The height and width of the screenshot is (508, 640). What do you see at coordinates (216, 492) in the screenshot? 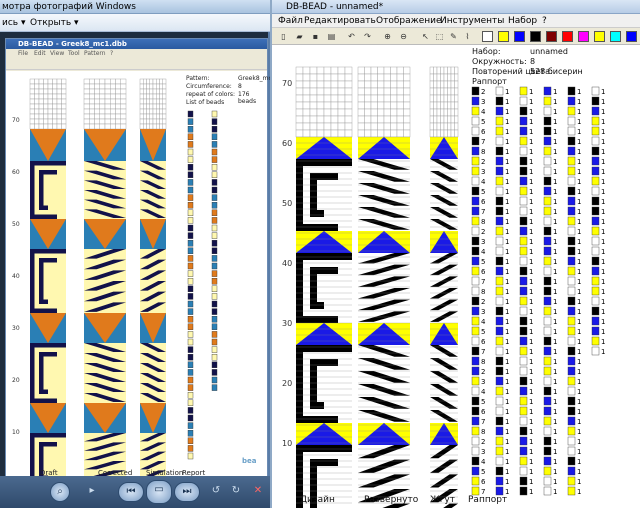
I see `rotate-left-icon: ↺` at bounding box center [216, 492].